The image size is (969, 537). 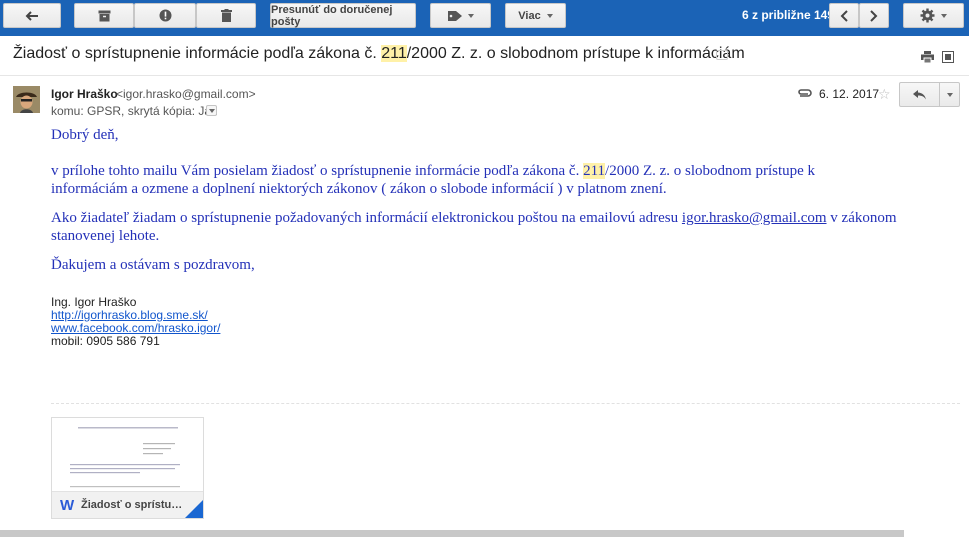 I want to click on facebook-link: www.facebook.com/hrasko.igor/, so click(x=135, y=328).